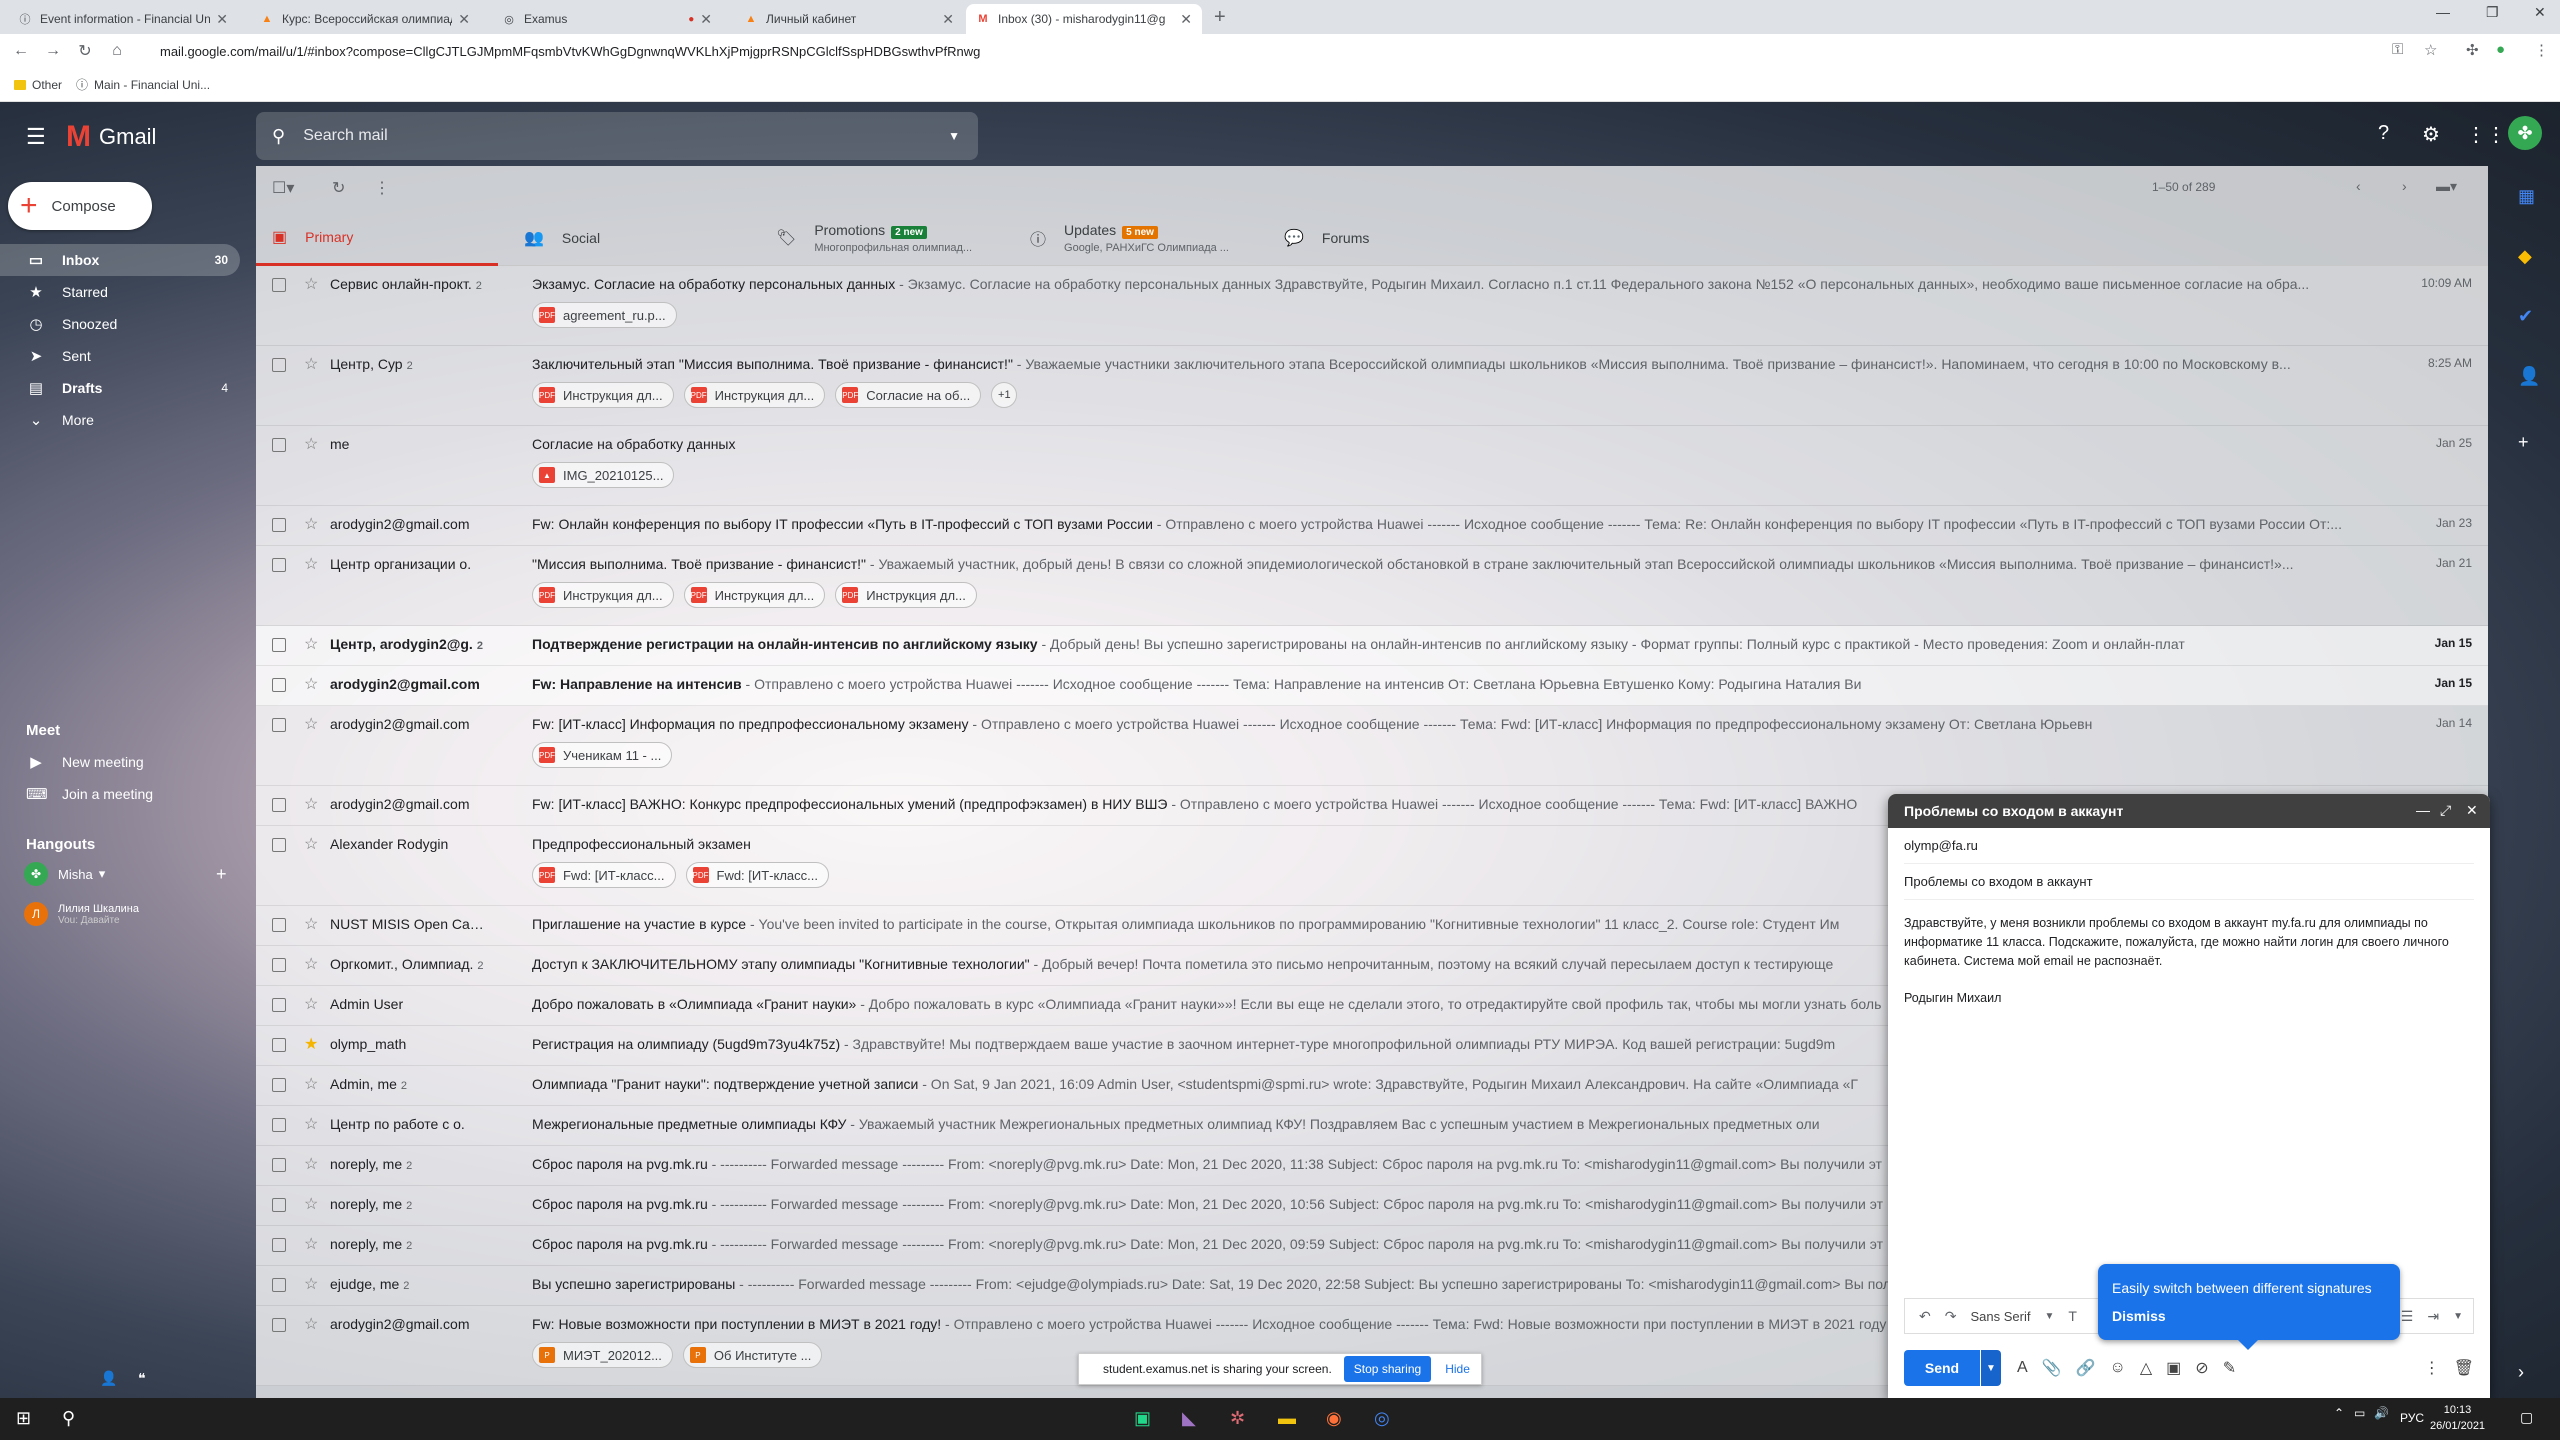  Describe the element at coordinates (2086, 1368) in the screenshot. I see `link-icon: 🔗` at that location.